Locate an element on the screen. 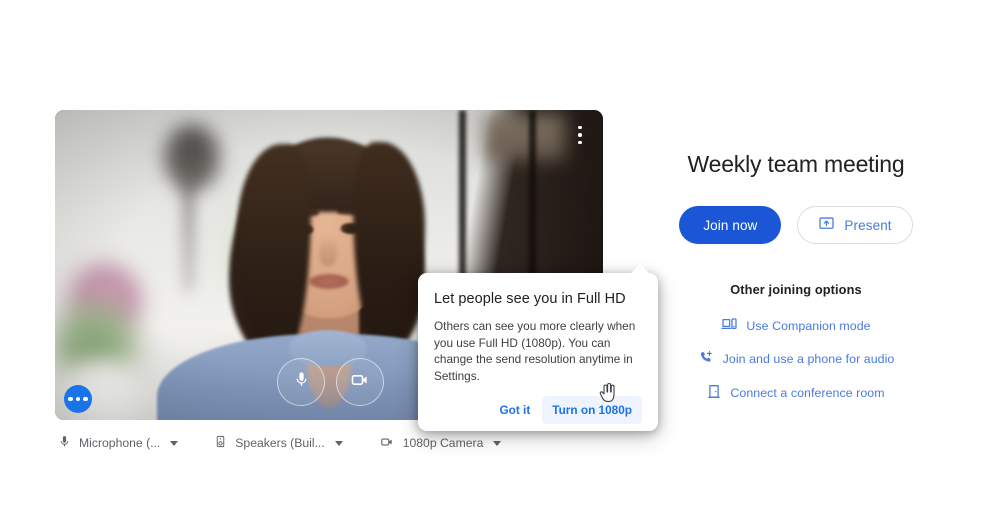 This screenshot has height=526, width=1000. camera-toggle-button is located at coordinates (360, 382).